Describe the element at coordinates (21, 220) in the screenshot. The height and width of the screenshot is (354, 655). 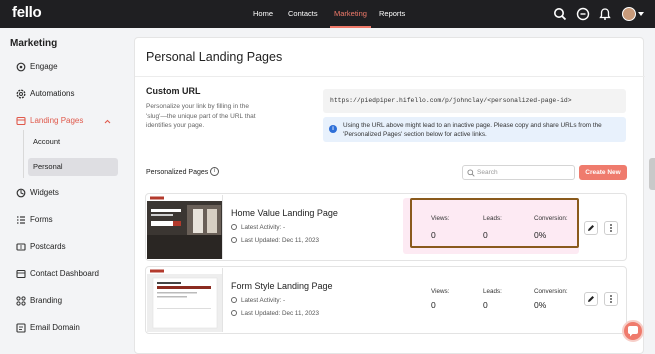
I see `form-icon` at that location.